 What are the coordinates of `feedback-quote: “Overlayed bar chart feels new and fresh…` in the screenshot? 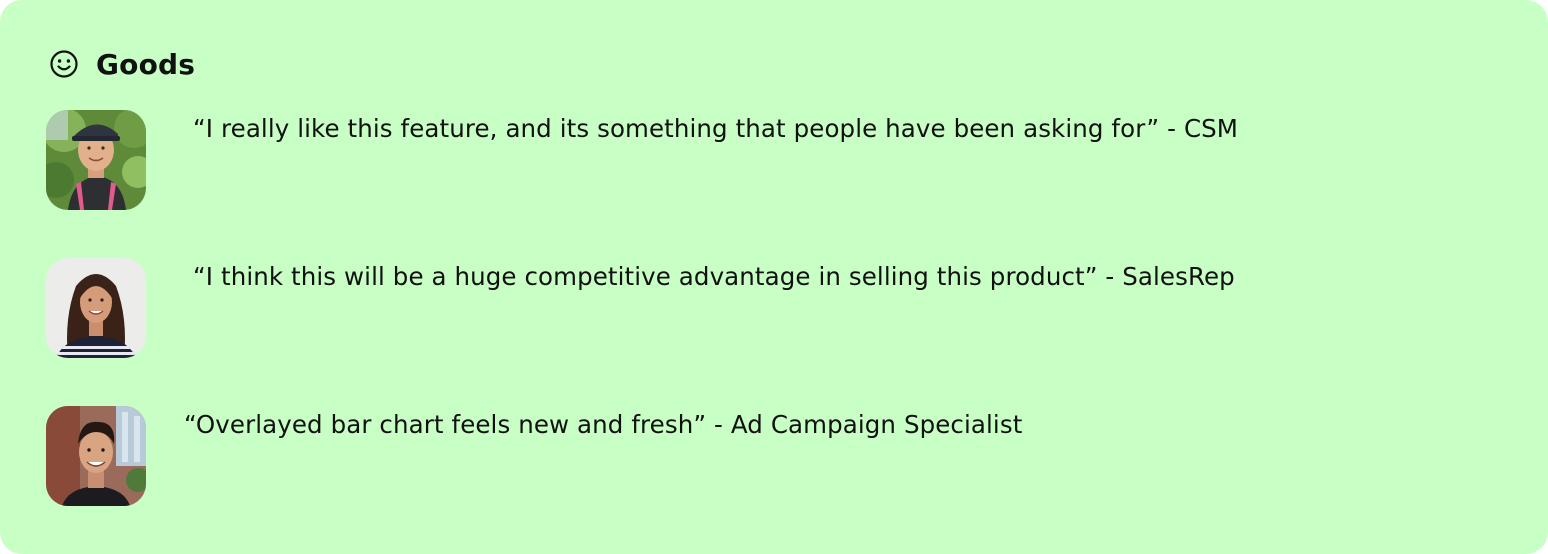 It's located at (603, 424).